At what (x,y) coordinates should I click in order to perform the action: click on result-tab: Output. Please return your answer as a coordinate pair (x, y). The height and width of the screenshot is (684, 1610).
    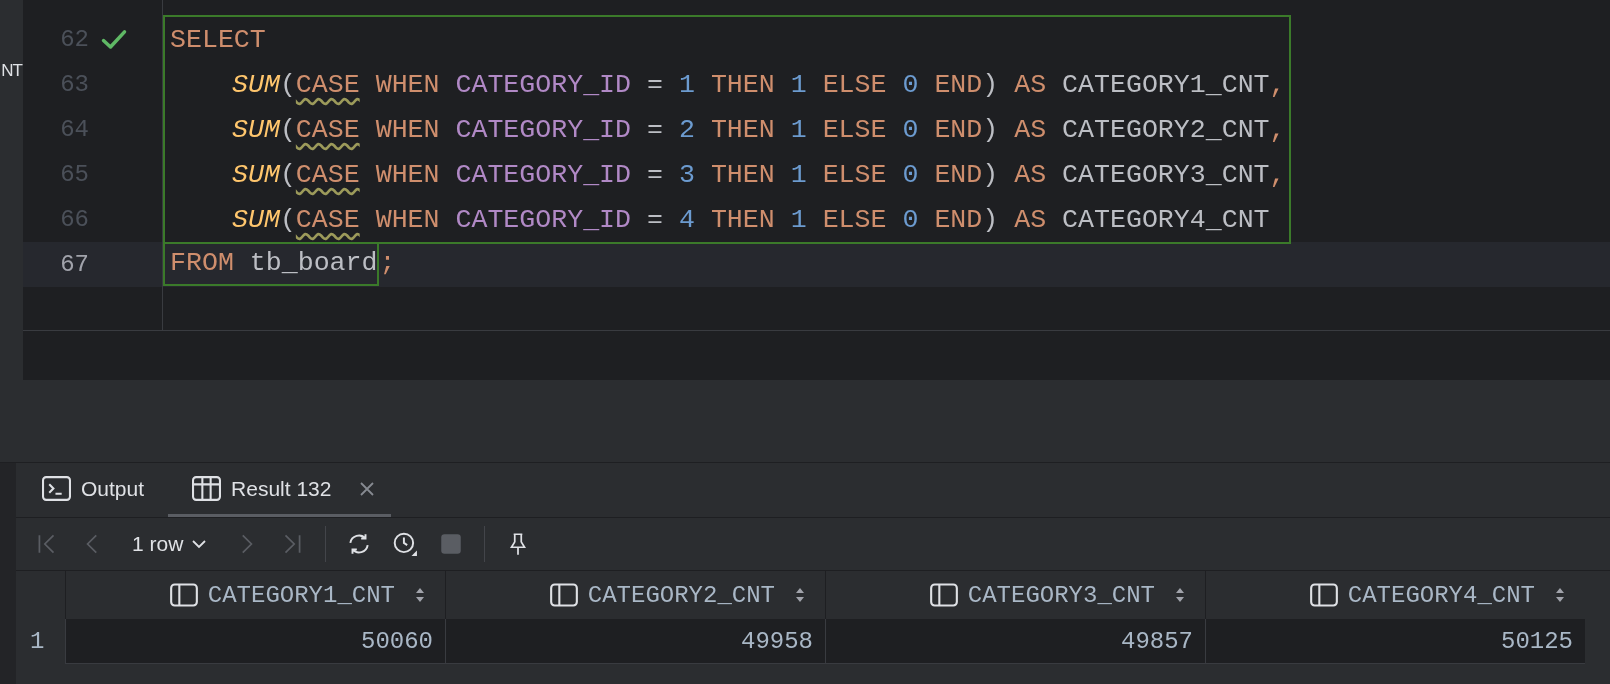
    Looking at the image, I should click on (100, 490).